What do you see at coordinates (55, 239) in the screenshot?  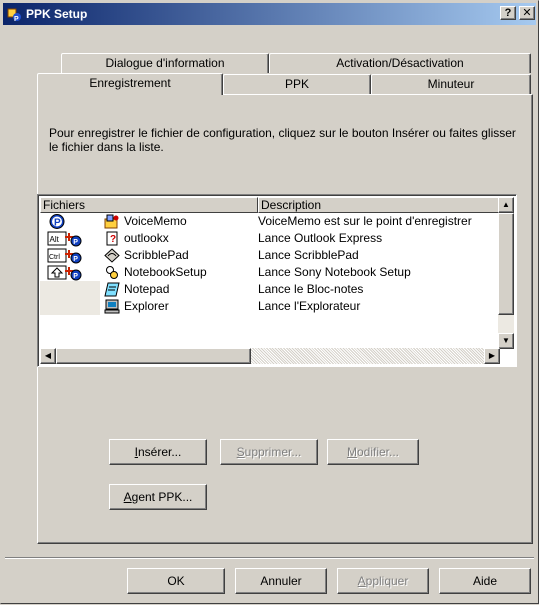 I see `svg-text: Alt` at bounding box center [55, 239].